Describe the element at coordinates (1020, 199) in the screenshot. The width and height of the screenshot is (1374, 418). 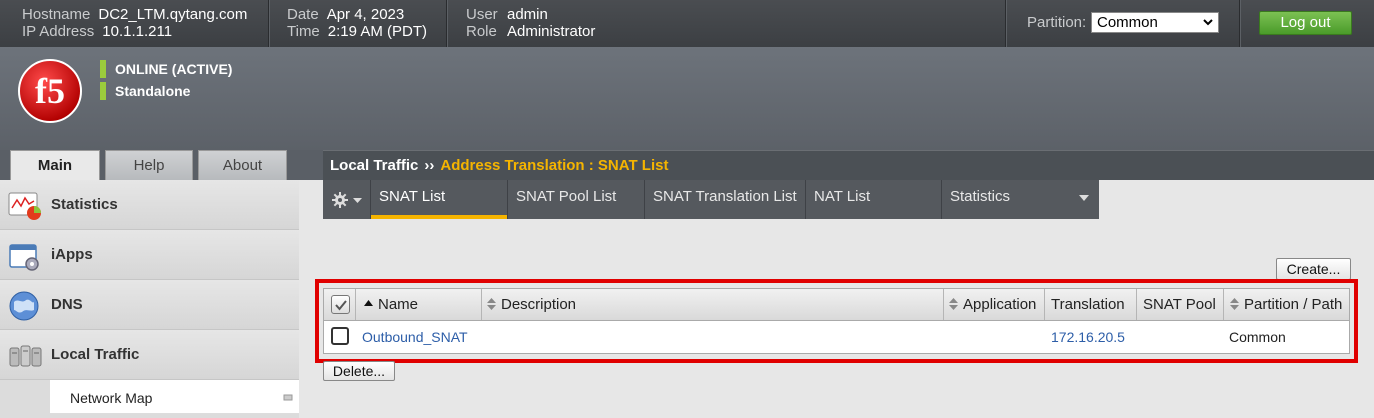
I see `tab-statistics: Statistics` at that location.